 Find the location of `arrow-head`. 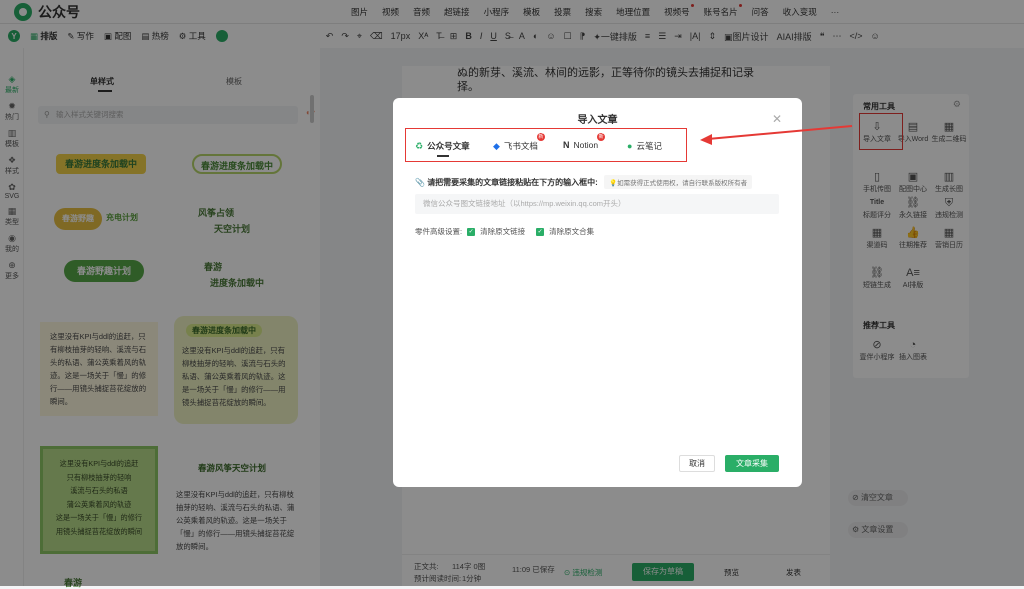

arrow-head is located at coordinates (706, 139).